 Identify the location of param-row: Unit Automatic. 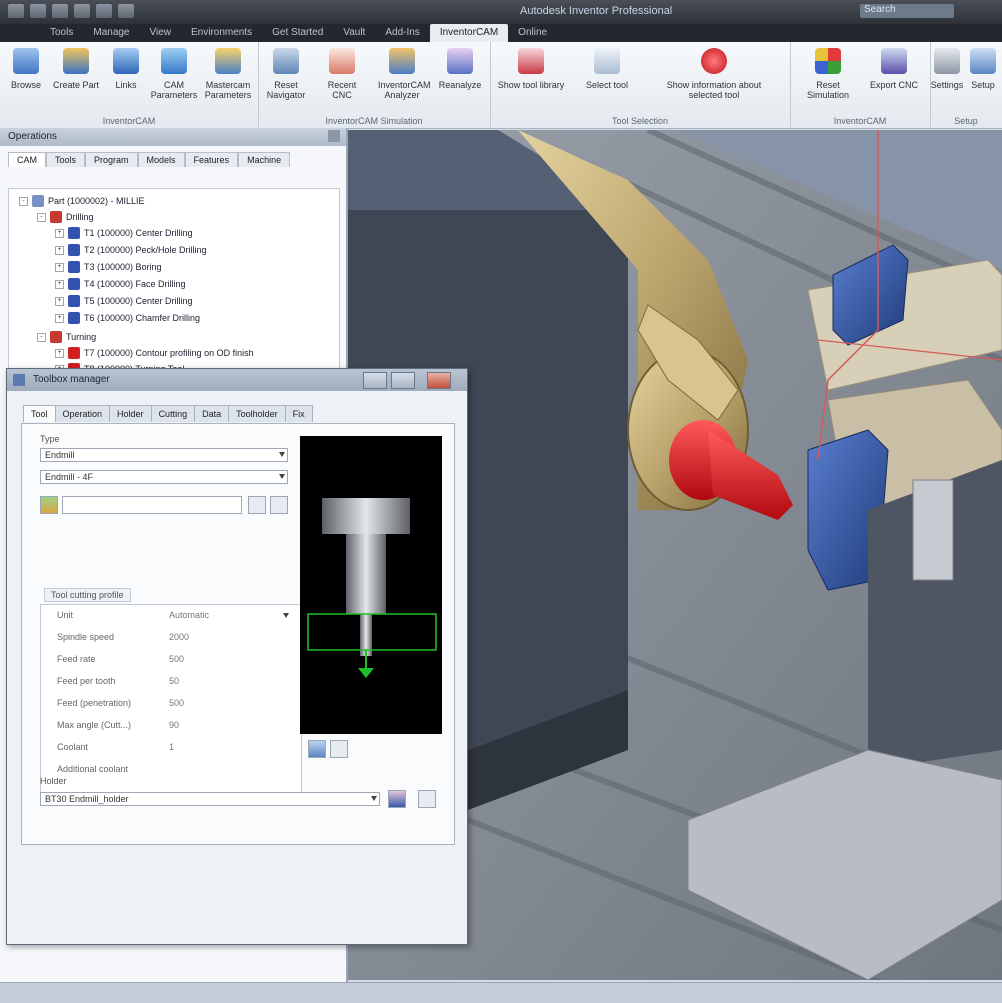
(171, 616).